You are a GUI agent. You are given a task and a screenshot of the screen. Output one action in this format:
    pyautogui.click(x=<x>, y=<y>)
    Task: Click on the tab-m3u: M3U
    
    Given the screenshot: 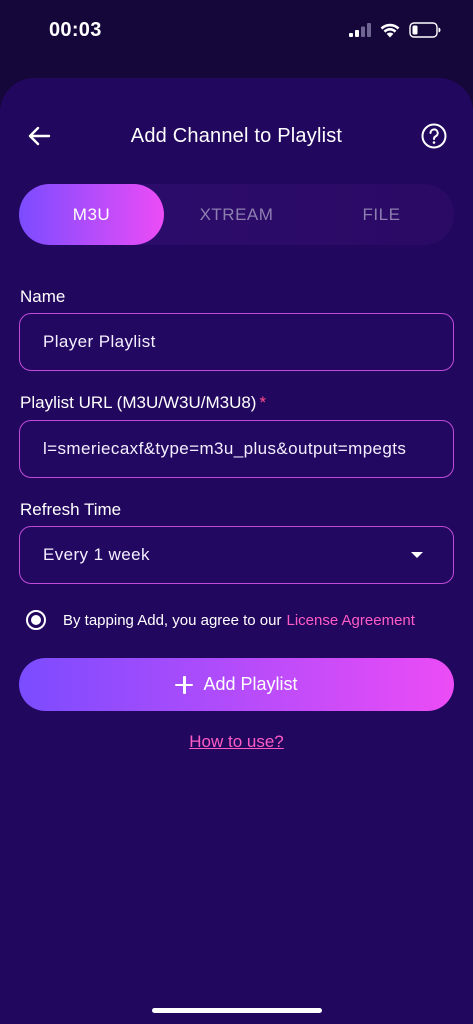 What is the action you would take?
    pyautogui.click(x=91, y=214)
    